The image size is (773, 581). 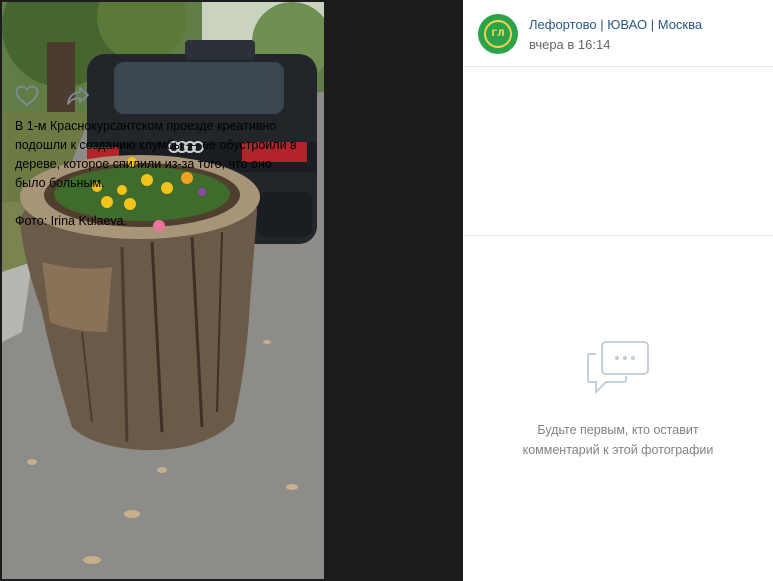 What do you see at coordinates (618, 369) in the screenshot?
I see `comment-bubble-icon` at bounding box center [618, 369].